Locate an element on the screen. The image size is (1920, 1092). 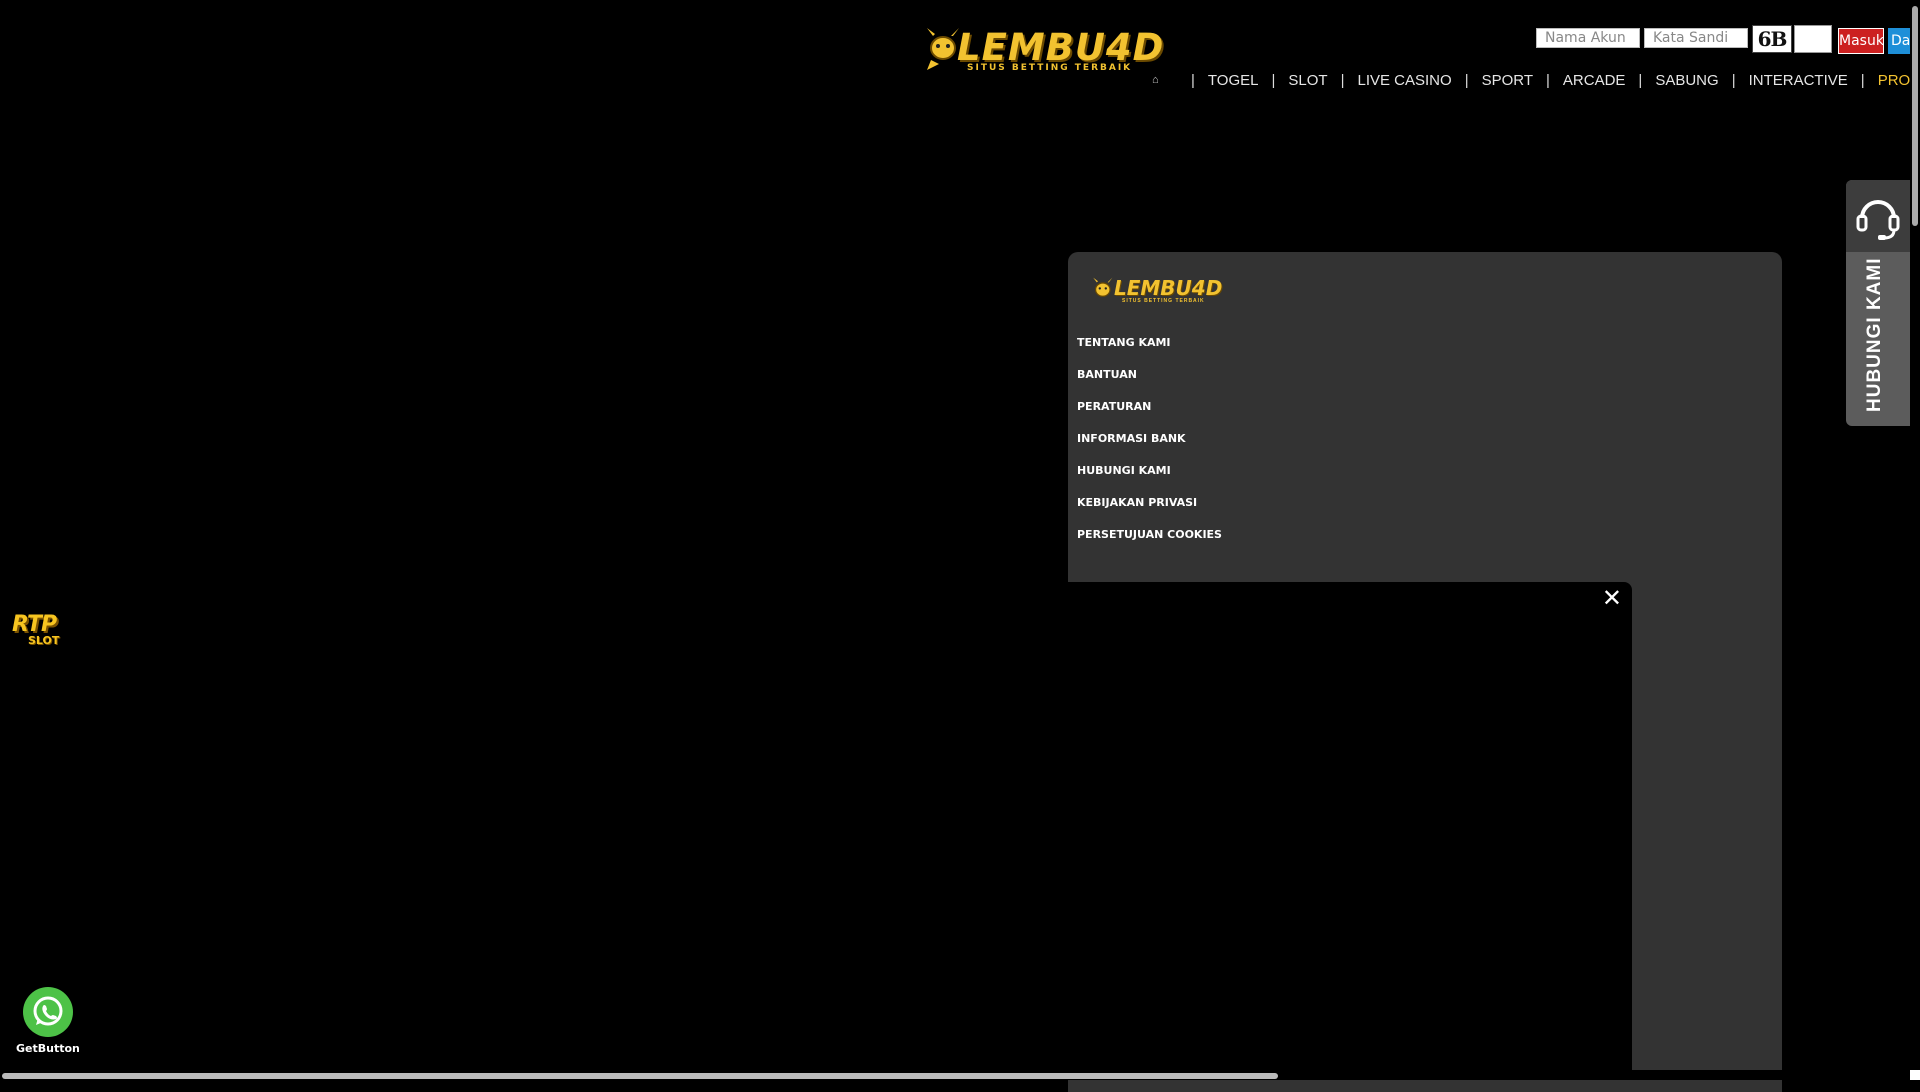
nav-item-live-casino: LIVE CASINO is located at coordinates (1404, 80).